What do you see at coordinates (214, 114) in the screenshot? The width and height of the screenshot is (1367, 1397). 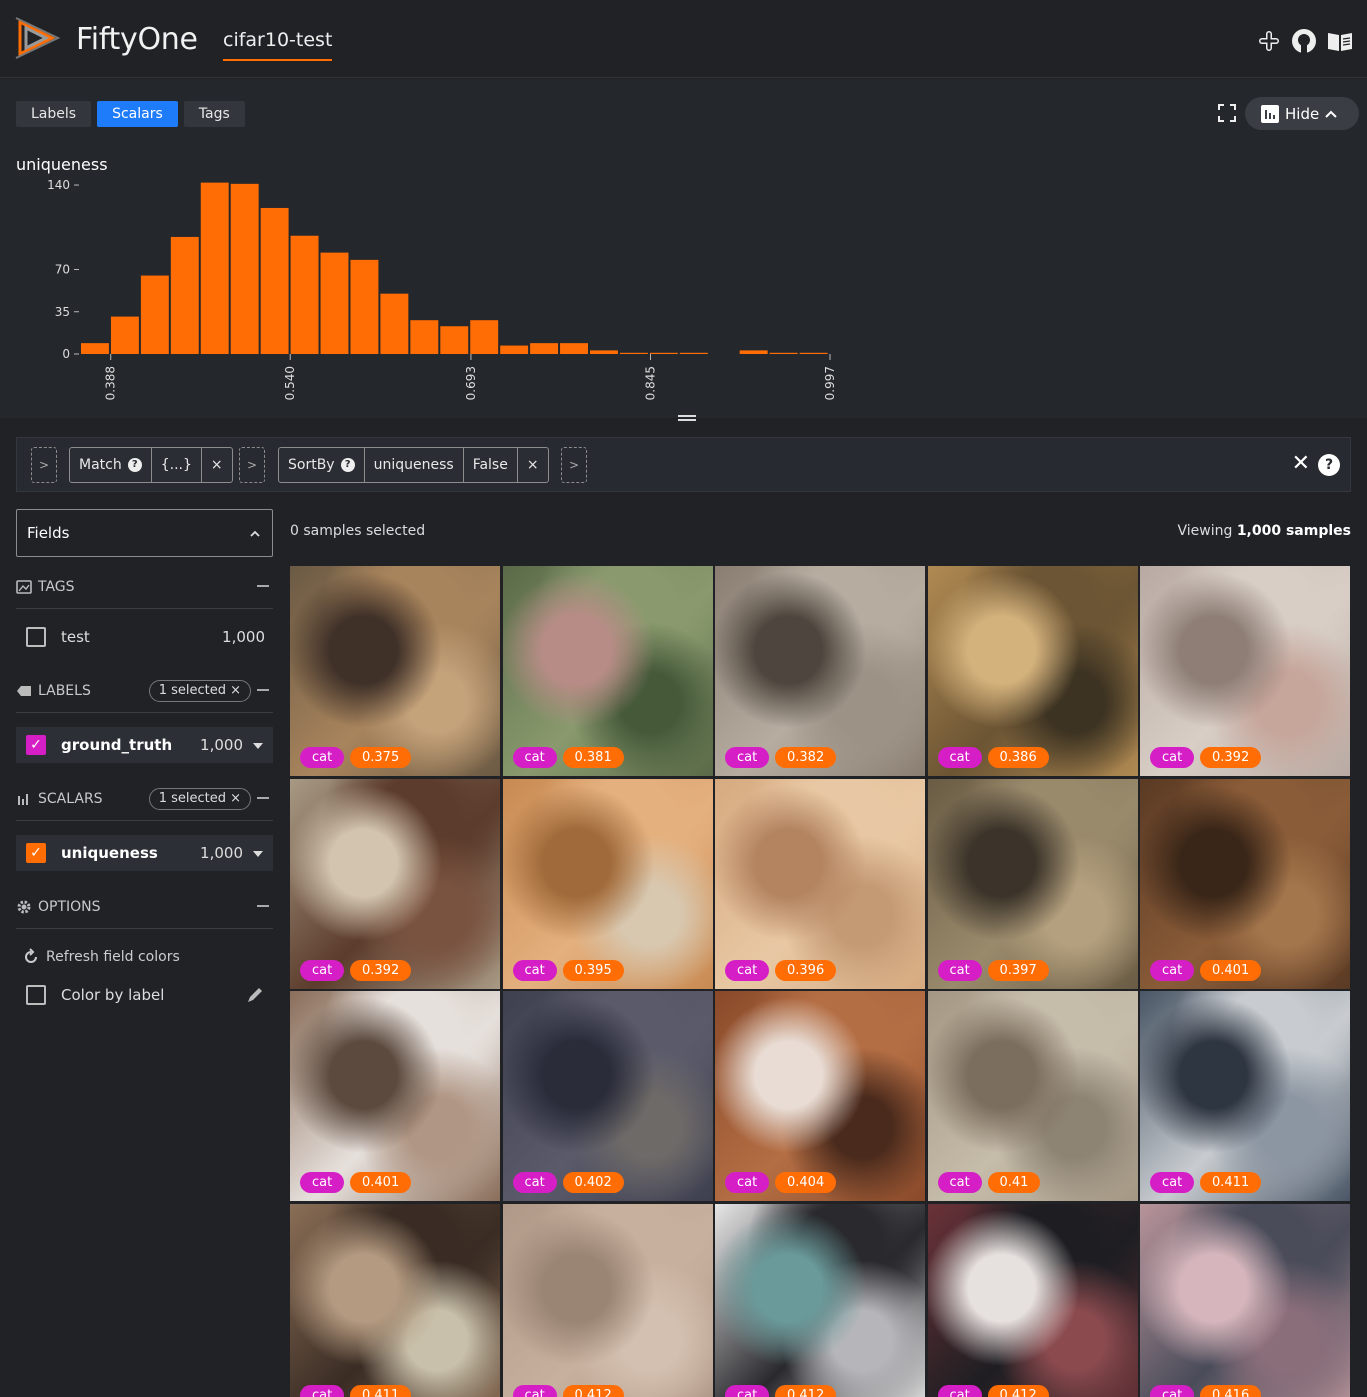 I see `tab-tags: Tags` at bounding box center [214, 114].